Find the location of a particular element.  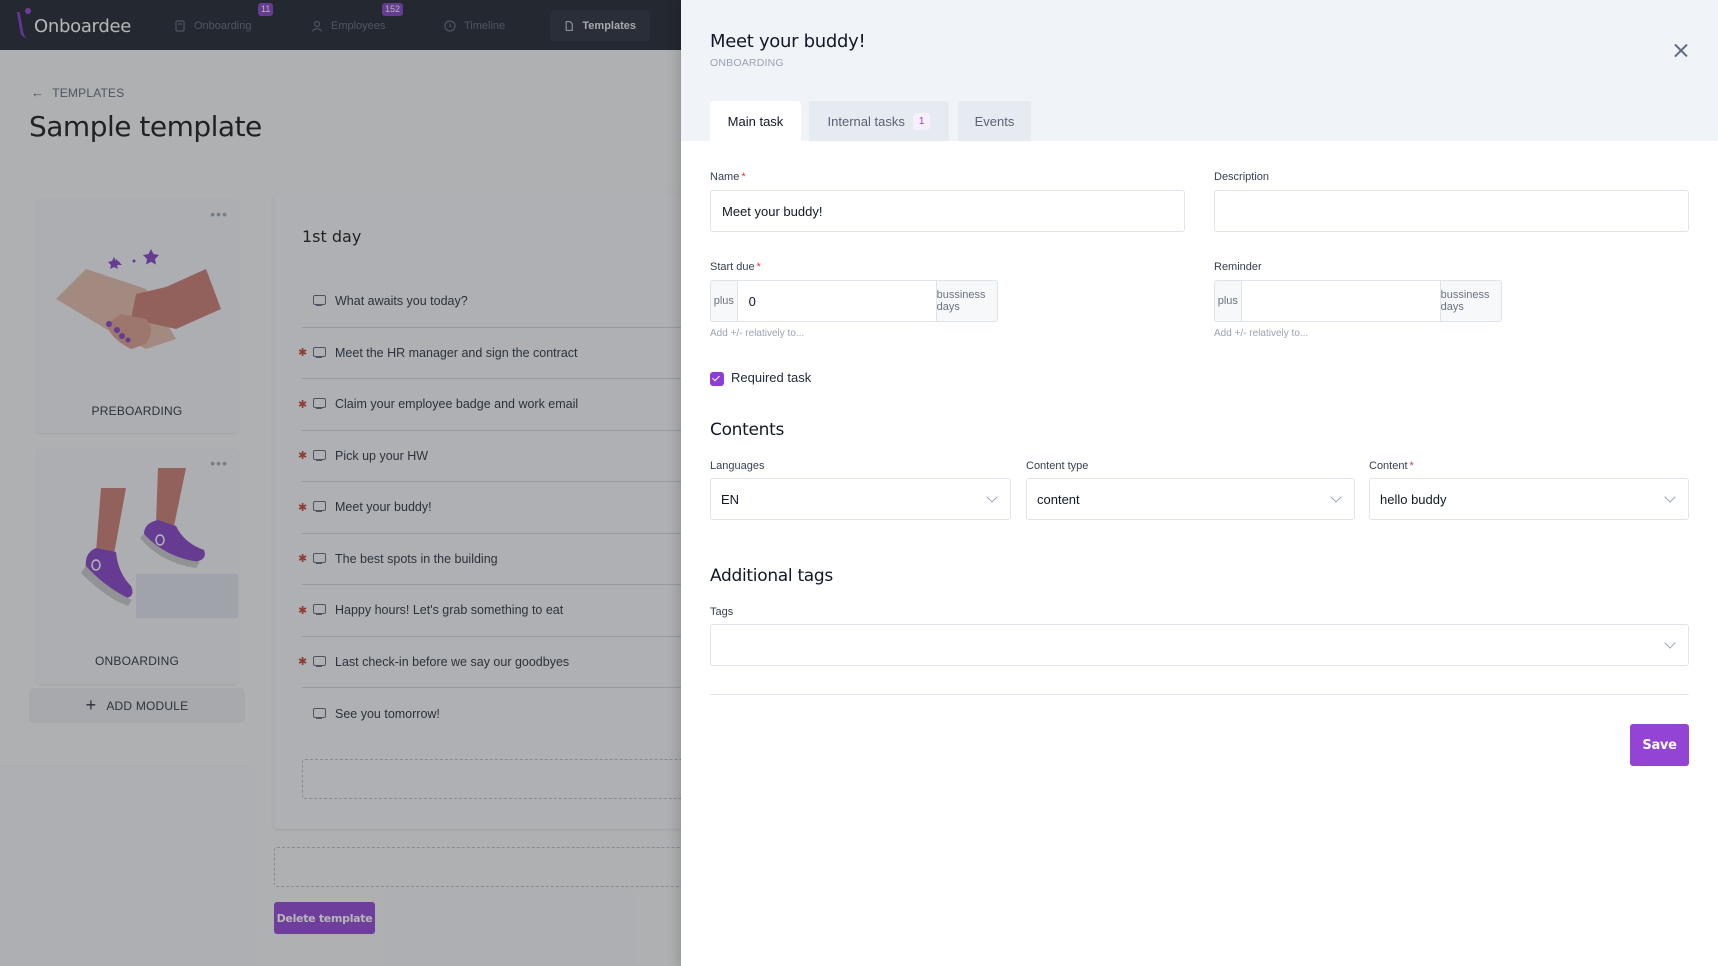

contents-title: Contents is located at coordinates (747, 430).